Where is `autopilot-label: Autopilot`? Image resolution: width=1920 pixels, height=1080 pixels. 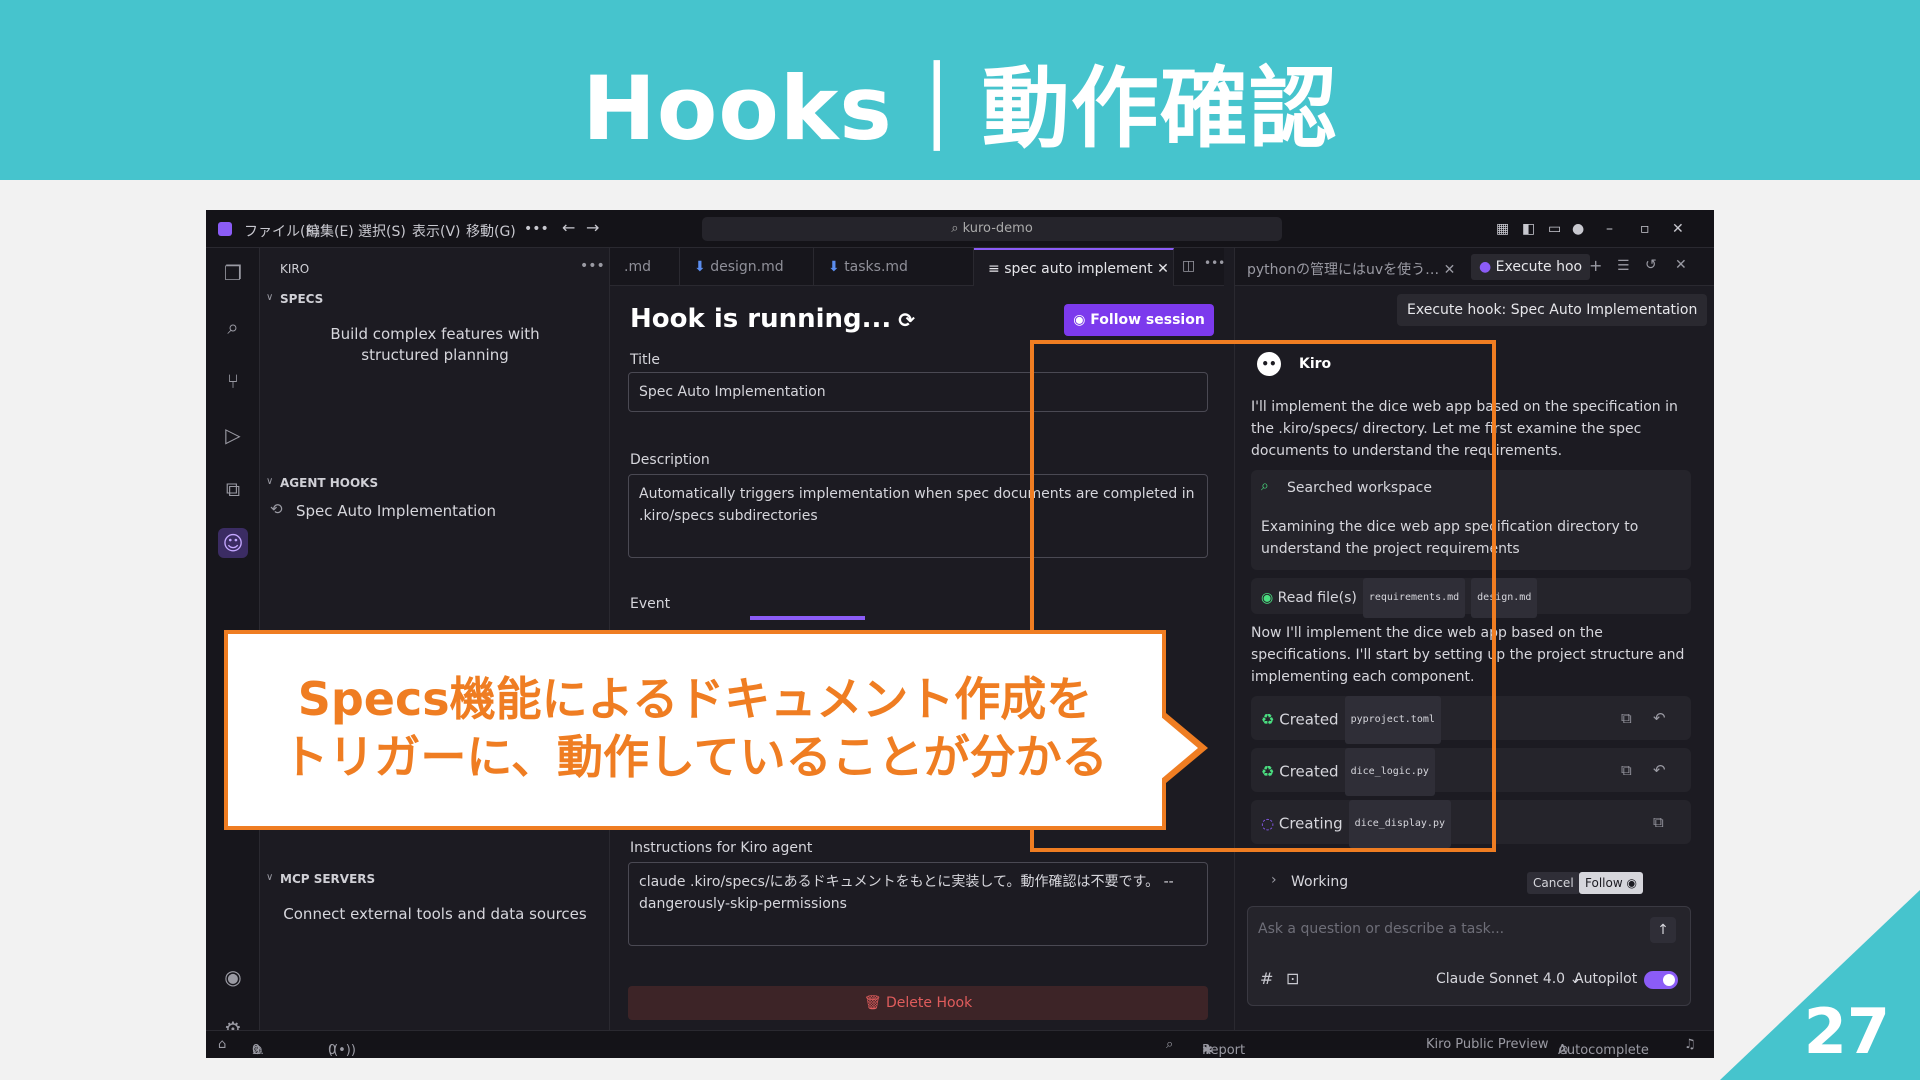 autopilot-label: Autopilot is located at coordinates (1606, 979).